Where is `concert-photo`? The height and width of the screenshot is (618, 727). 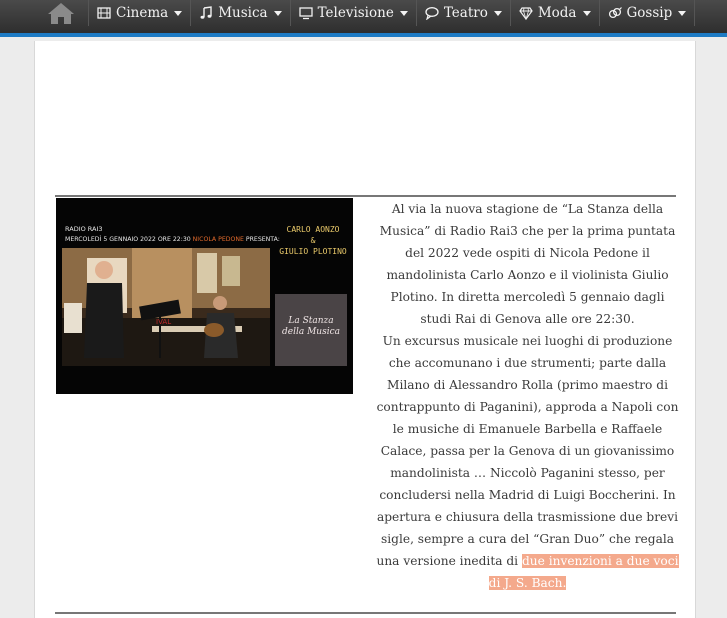
concert-photo is located at coordinates (166, 307).